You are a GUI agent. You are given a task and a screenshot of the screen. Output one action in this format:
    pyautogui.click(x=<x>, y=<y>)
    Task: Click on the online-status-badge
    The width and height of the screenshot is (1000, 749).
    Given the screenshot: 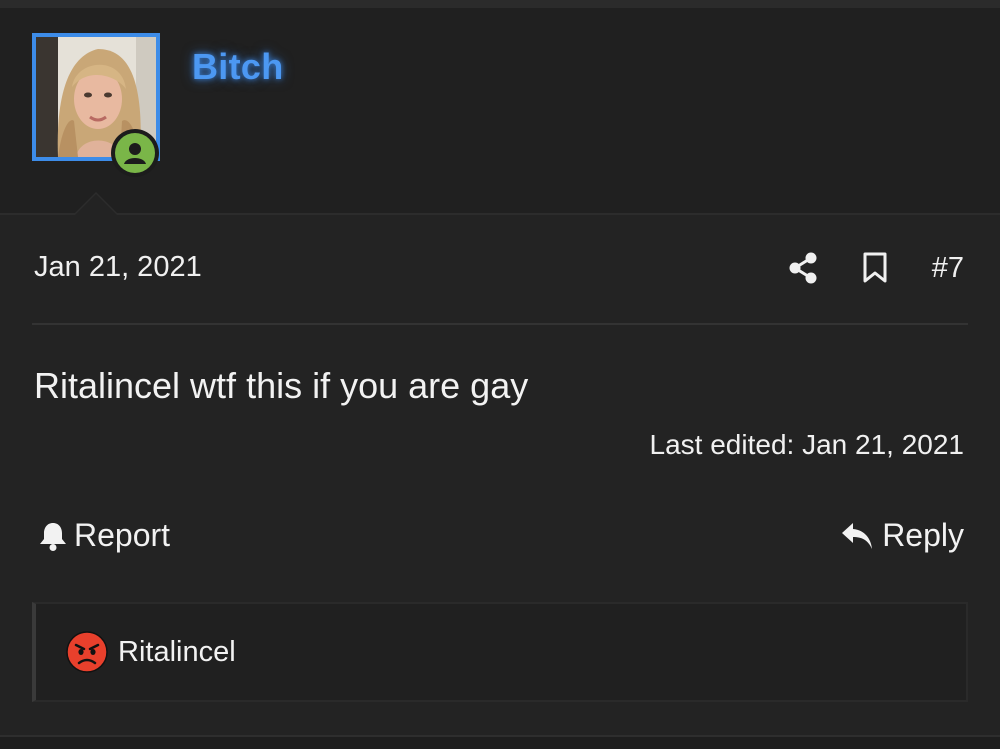 What is the action you would take?
    pyautogui.click(x=135, y=153)
    